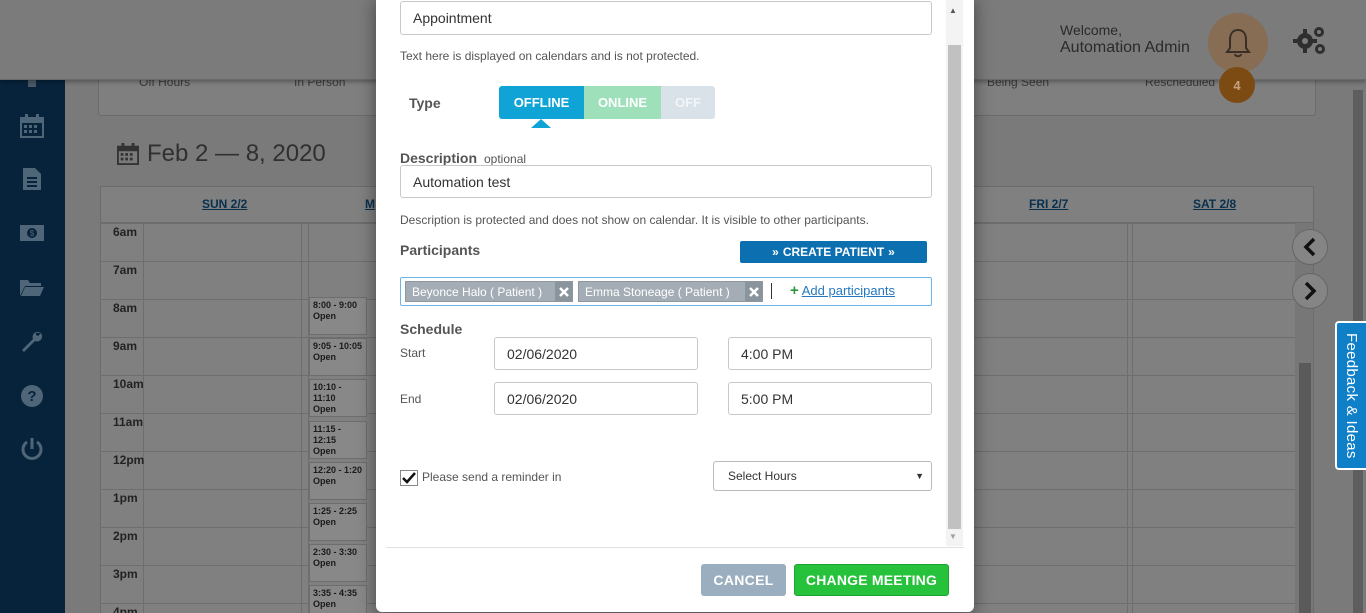 The image size is (1366, 613). What do you see at coordinates (413, 353) in the screenshot?
I see `start-label: Start` at bounding box center [413, 353].